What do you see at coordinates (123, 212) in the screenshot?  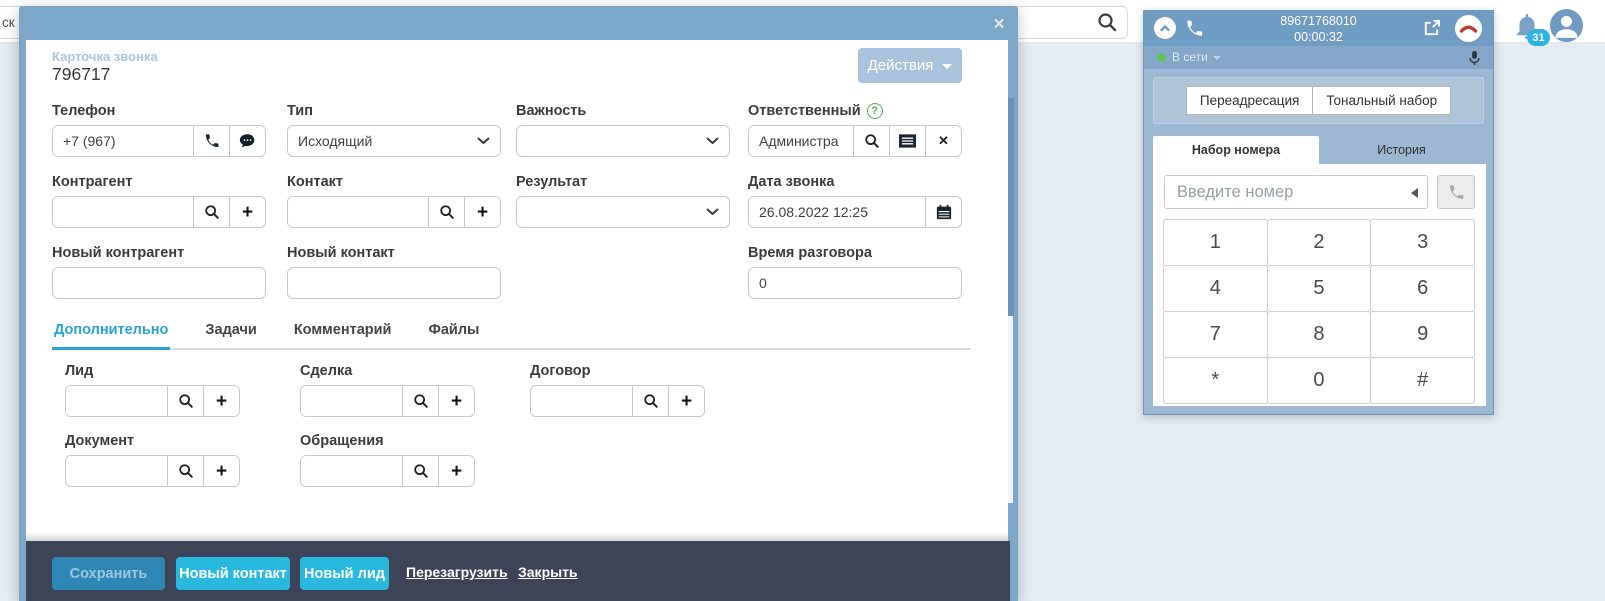 I see `counterparty-input` at bounding box center [123, 212].